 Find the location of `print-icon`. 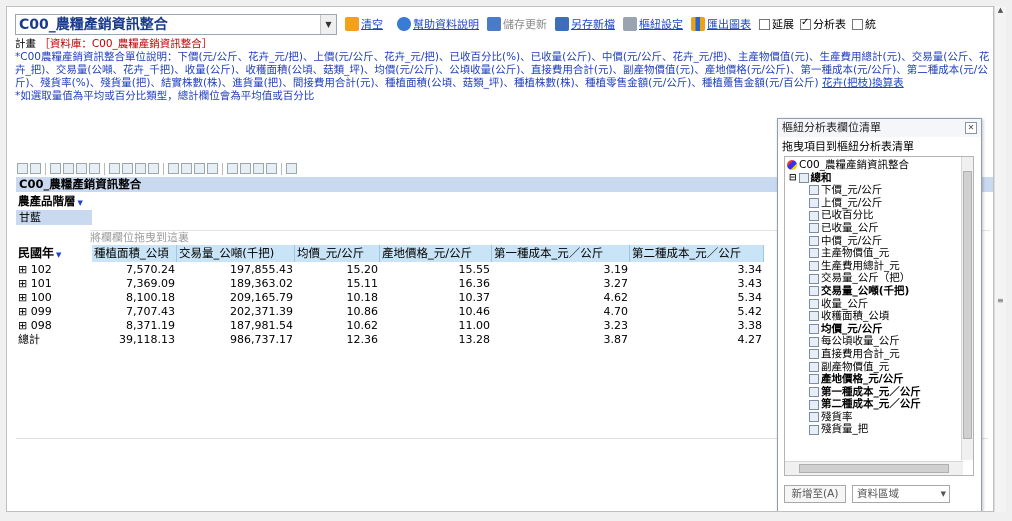

print-icon is located at coordinates (271, 168).